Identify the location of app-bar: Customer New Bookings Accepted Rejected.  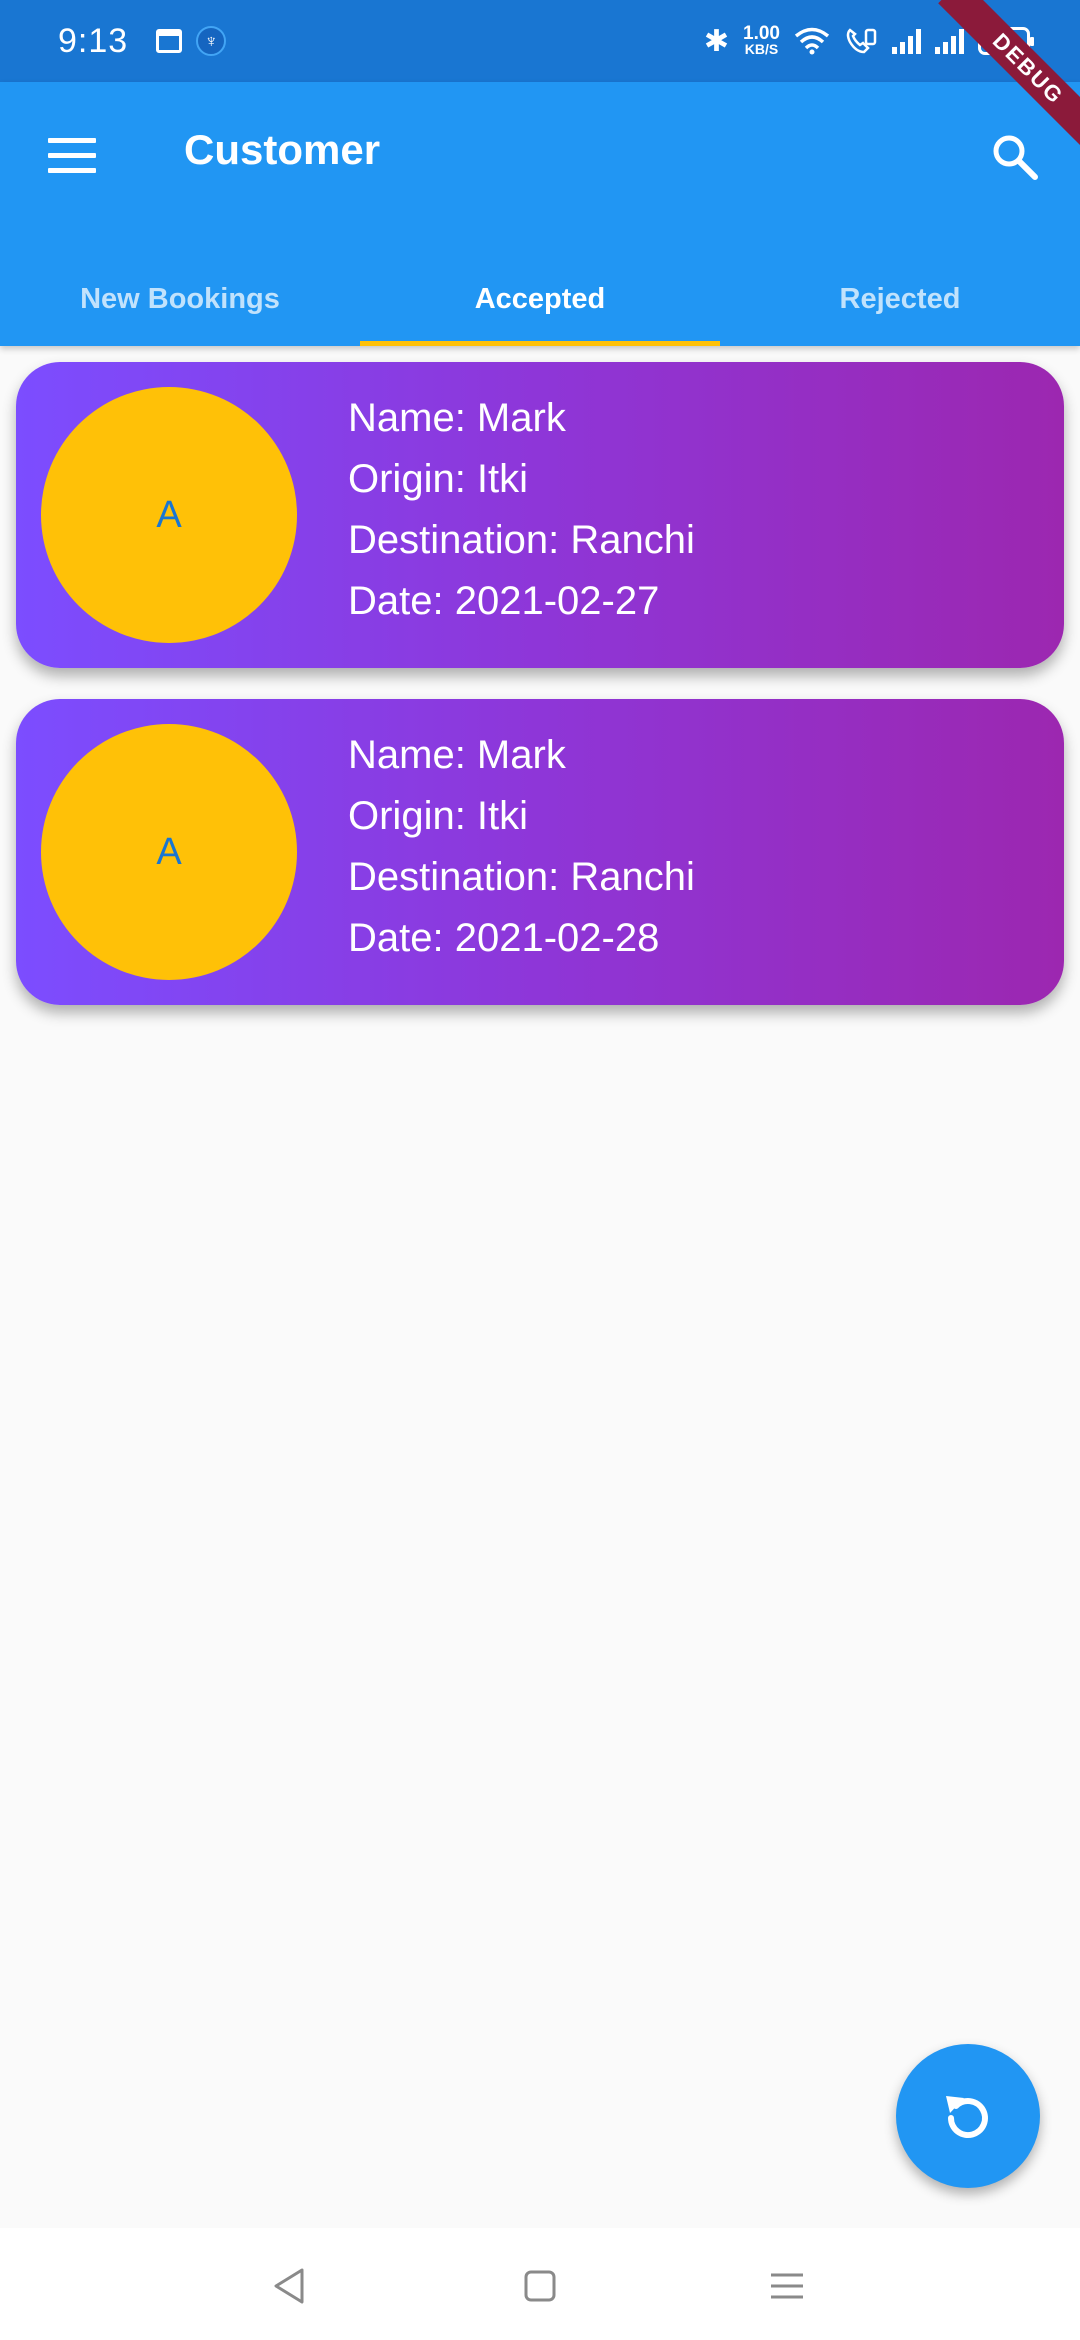
(540, 214).